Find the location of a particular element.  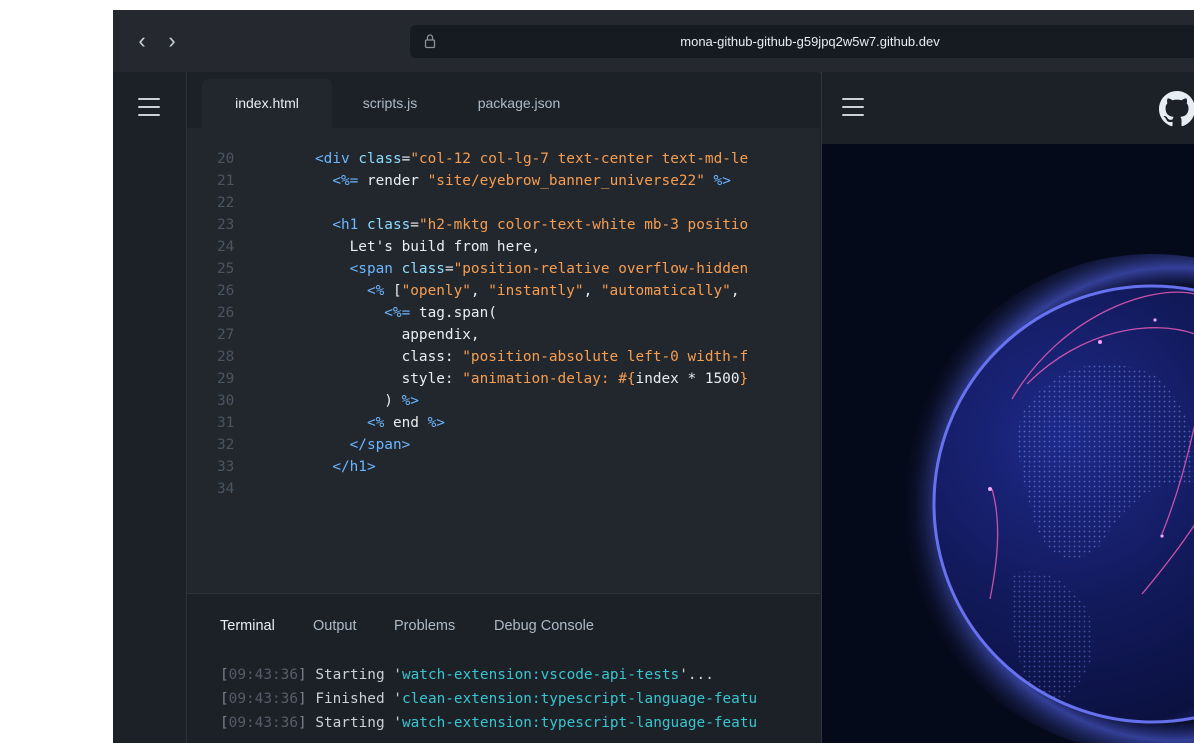

lock-icon is located at coordinates (430, 41).